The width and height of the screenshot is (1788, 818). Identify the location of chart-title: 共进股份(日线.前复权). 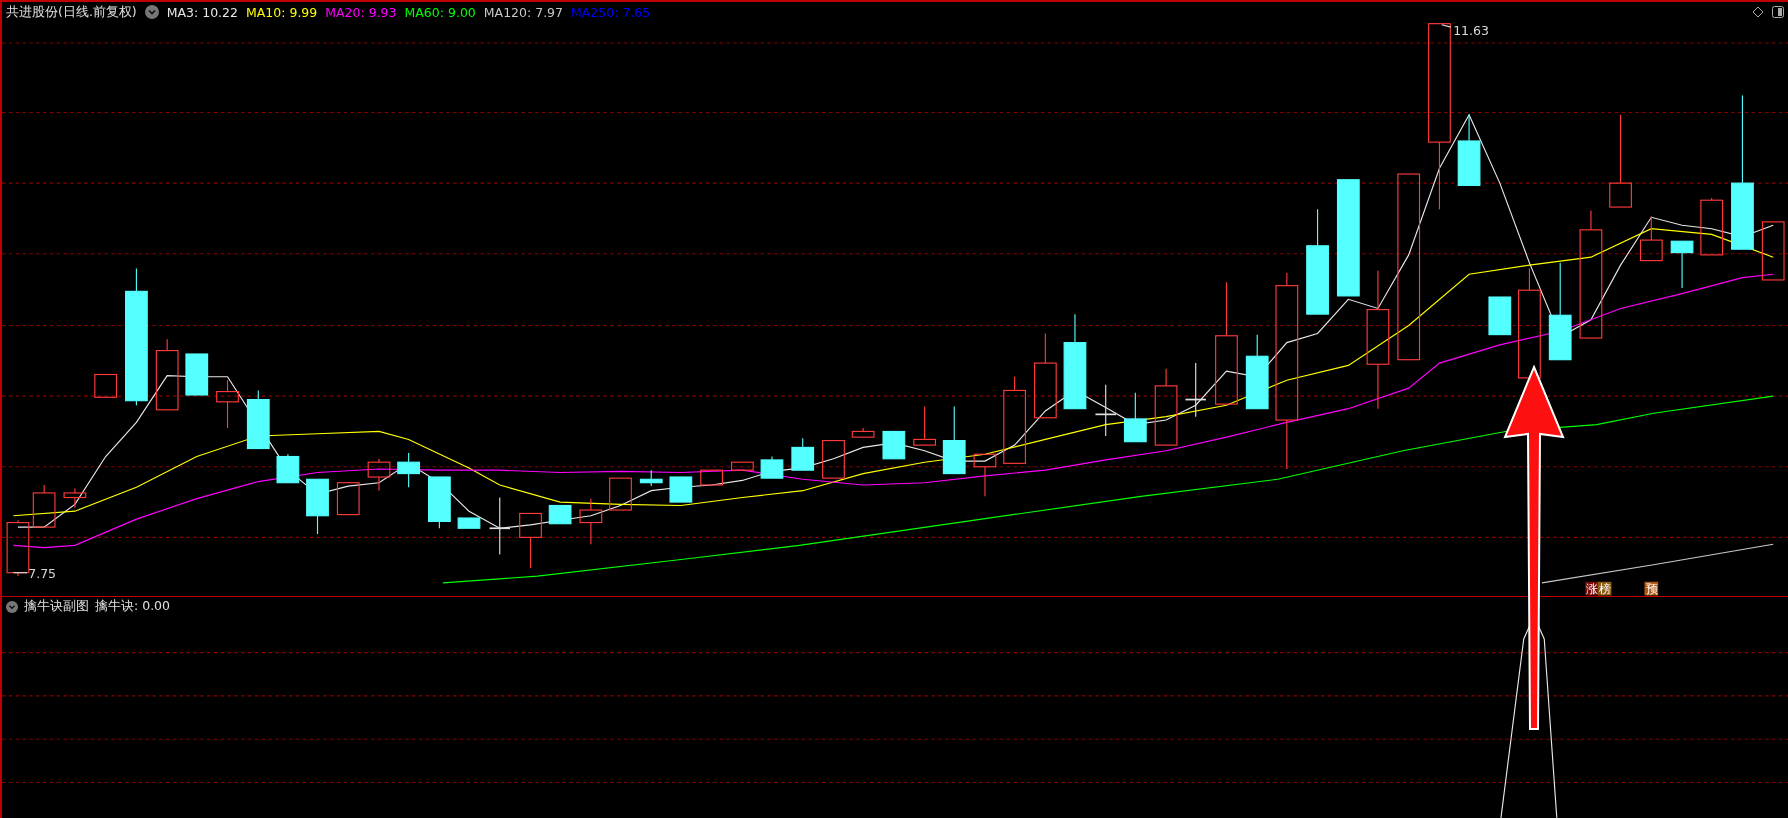
(71, 12).